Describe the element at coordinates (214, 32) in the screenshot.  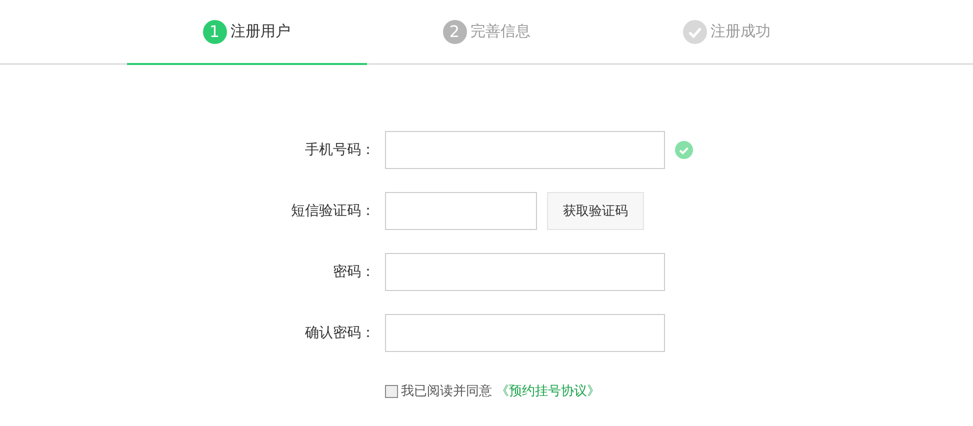
I see `step-number: 1` at that location.